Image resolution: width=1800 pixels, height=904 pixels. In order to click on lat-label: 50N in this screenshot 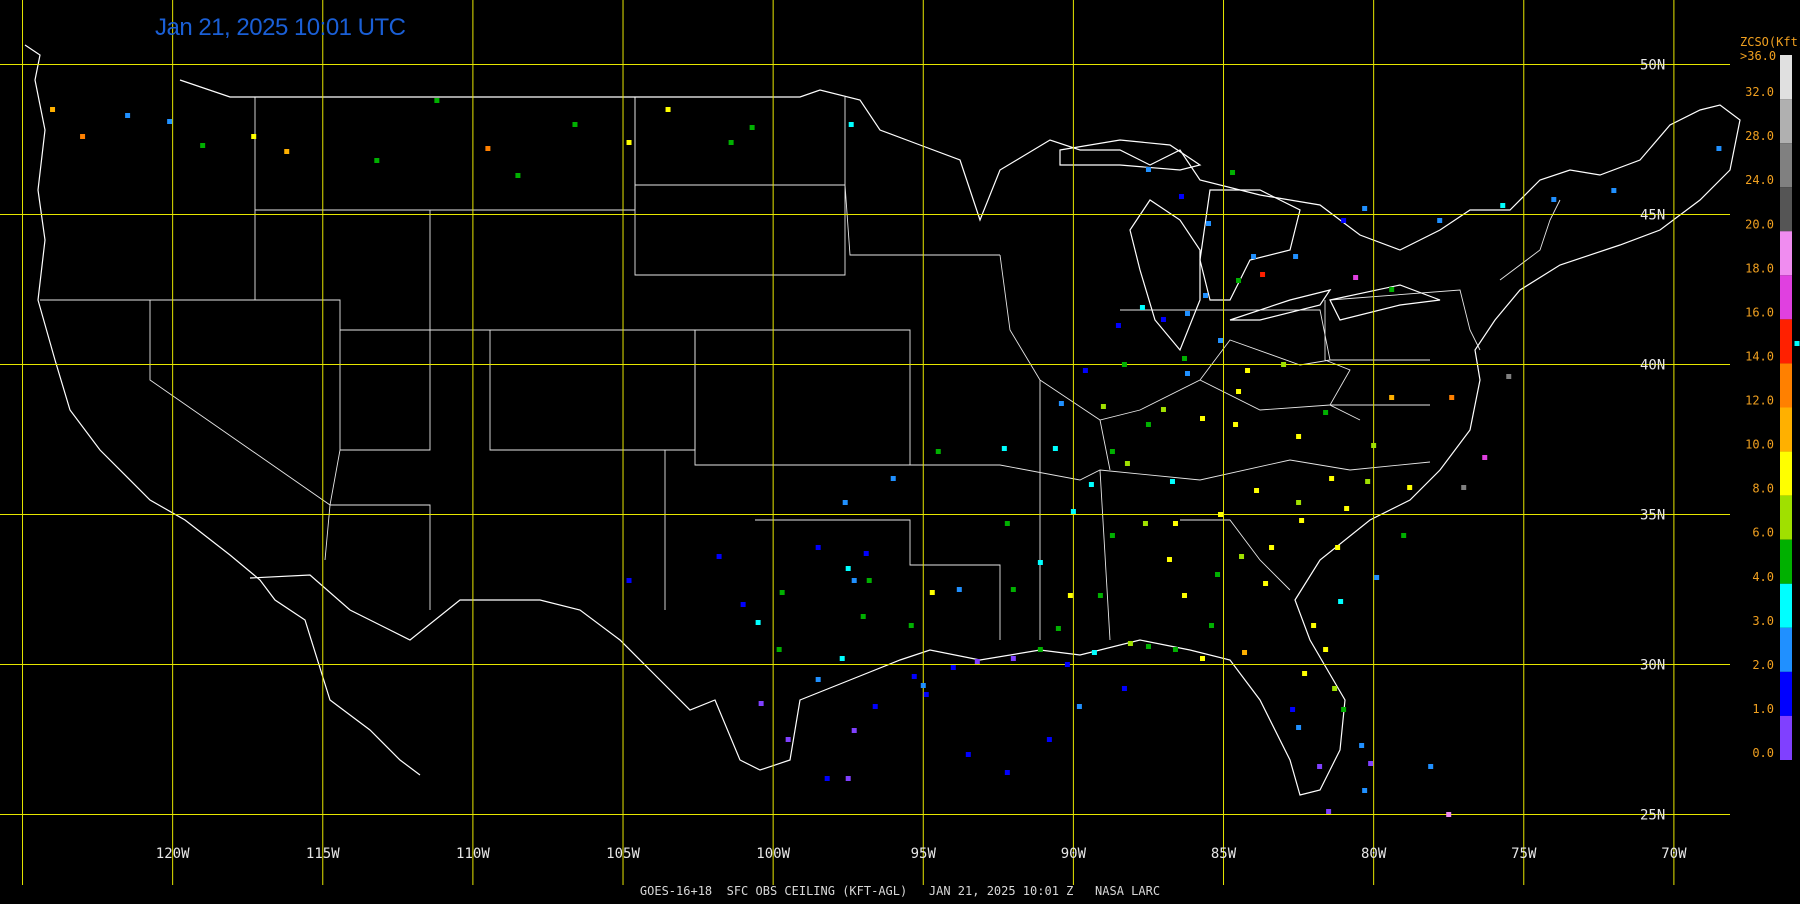, I will do `click(1652, 66)`.